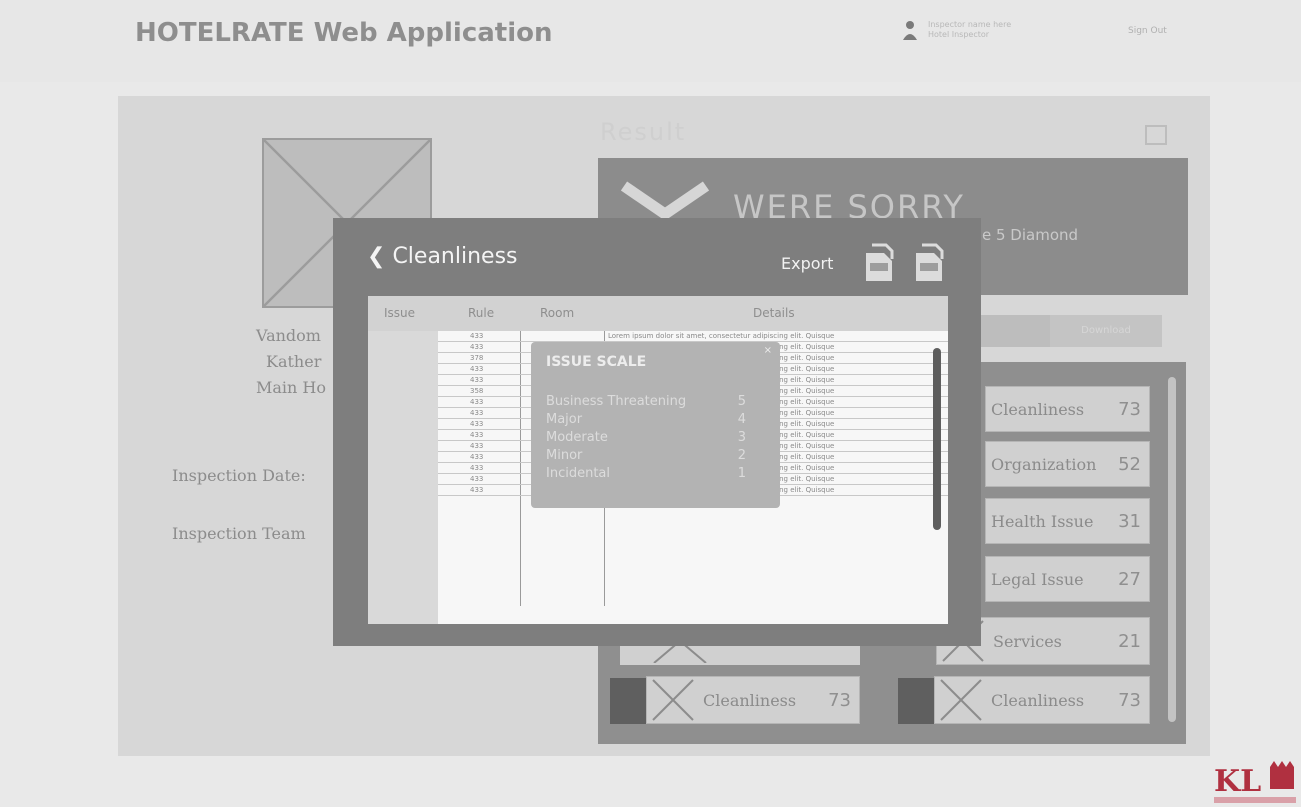 This screenshot has width=1301, height=807. What do you see at coordinates (1106, 331) in the screenshot?
I see `download-button: Download` at bounding box center [1106, 331].